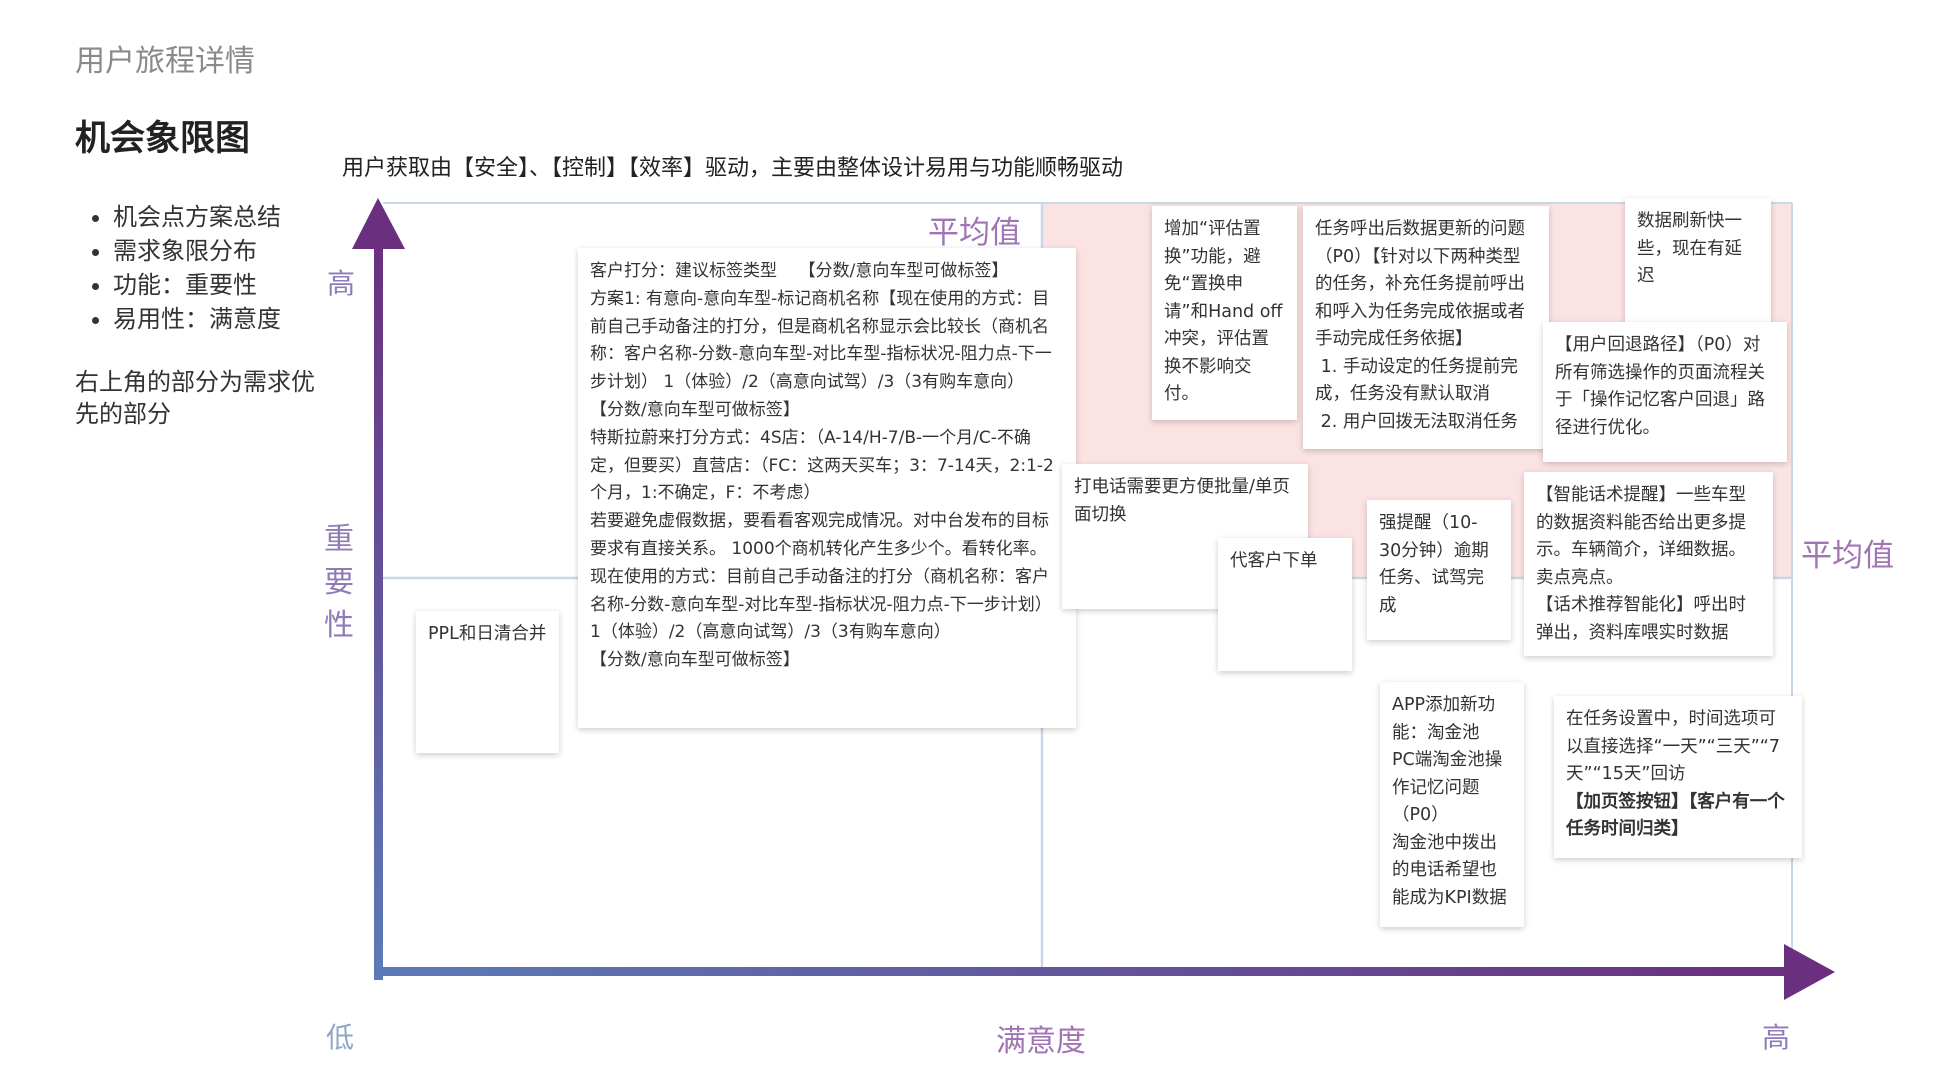 The image size is (1960, 1090). What do you see at coordinates (197, 285) in the screenshot?
I see `summary-item: 功能：重要性` at bounding box center [197, 285].